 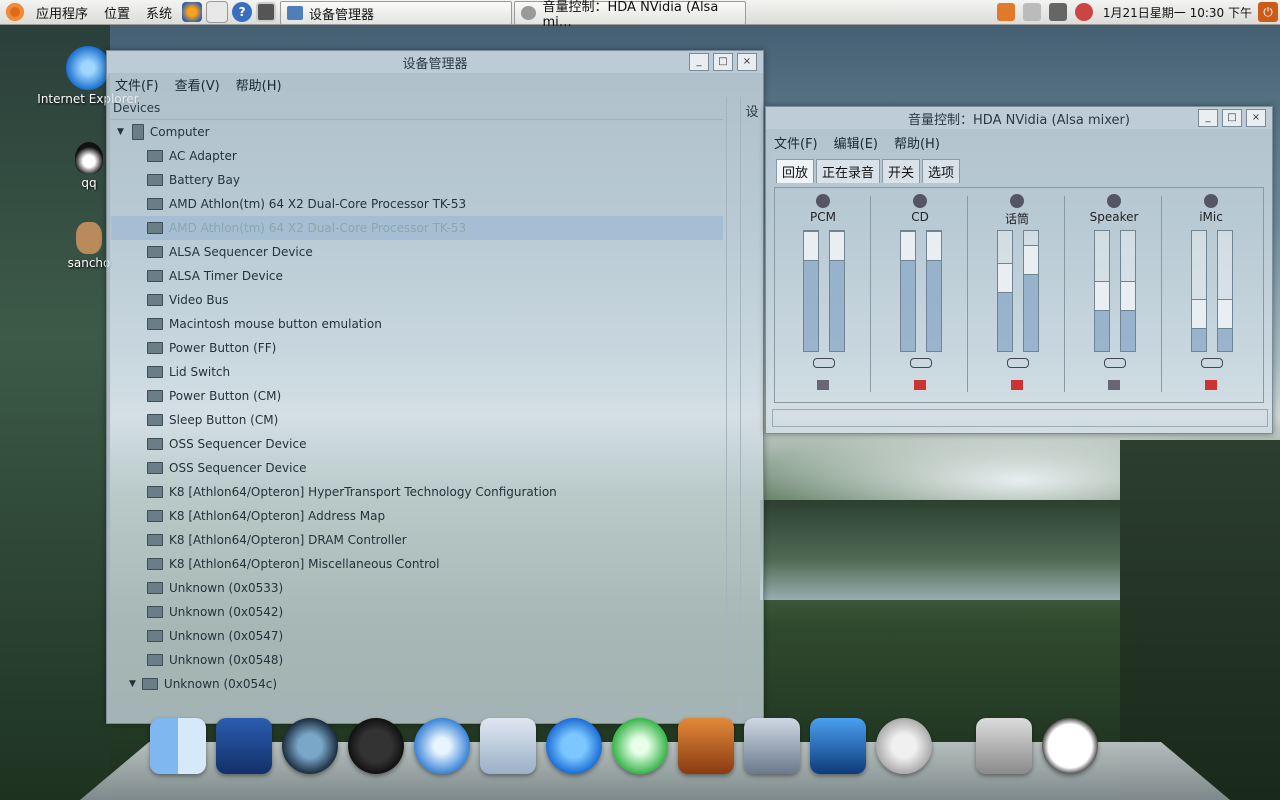 I want to click on tab-playback: 回放, so click(x=795, y=171).